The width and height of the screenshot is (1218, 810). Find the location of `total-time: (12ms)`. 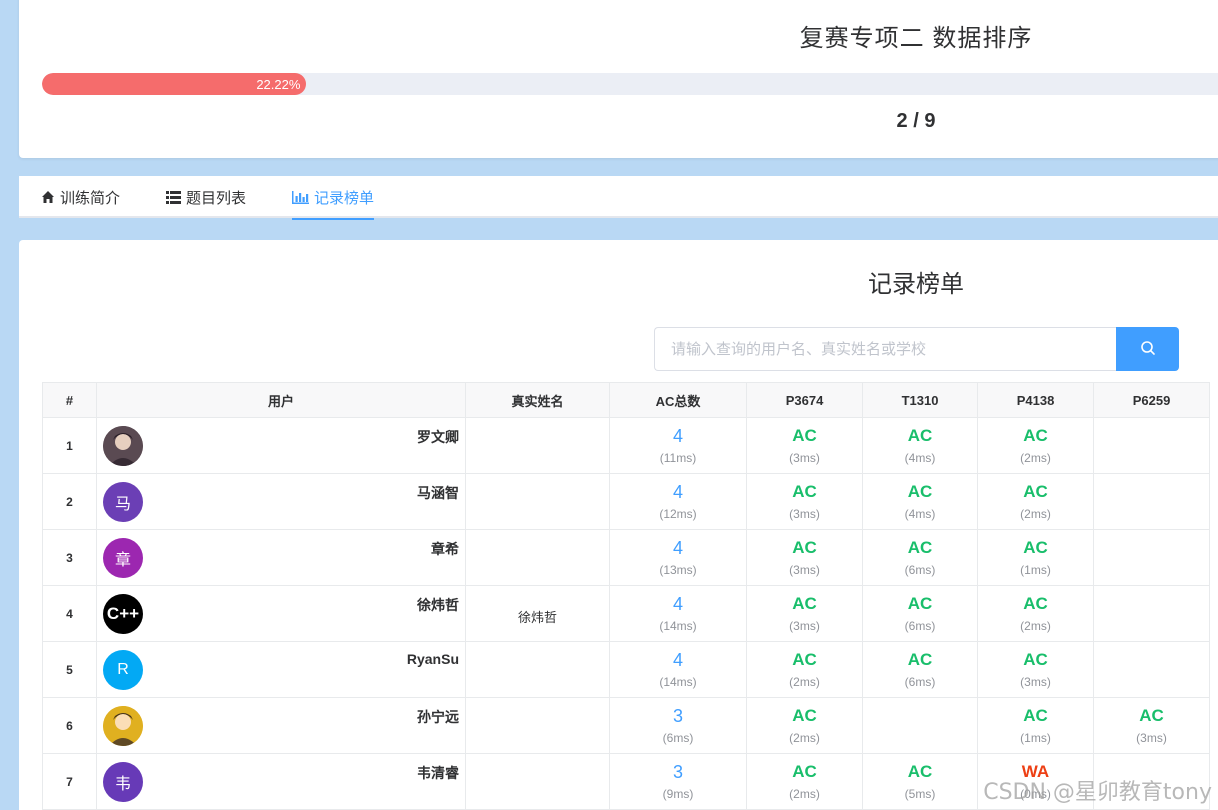

total-time: (12ms) is located at coordinates (678, 514).